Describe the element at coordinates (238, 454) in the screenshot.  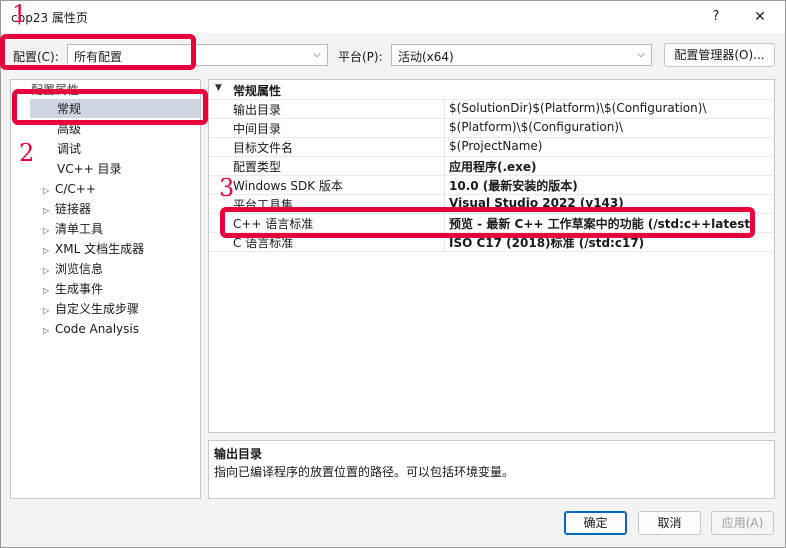
I see `description-title: 输出目录` at that location.